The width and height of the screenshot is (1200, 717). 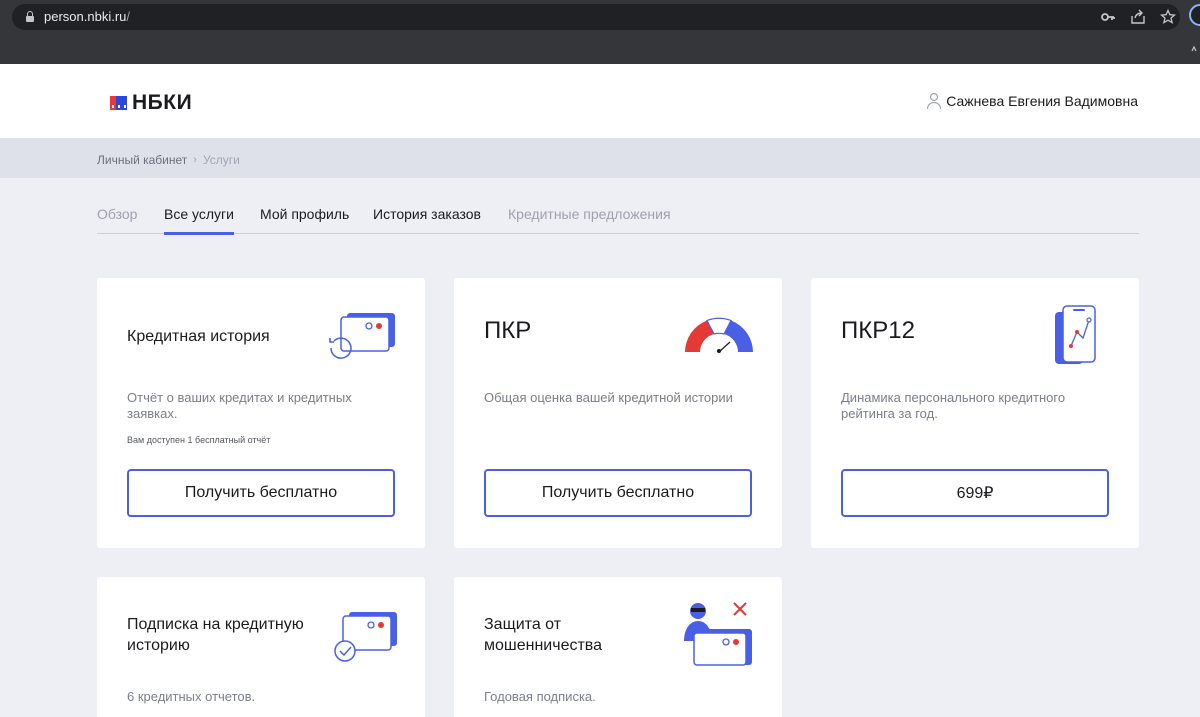 What do you see at coordinates (117, 219) in the screenshot?
I see `tab-overview: Обзор` at bounding box center [117, 219].